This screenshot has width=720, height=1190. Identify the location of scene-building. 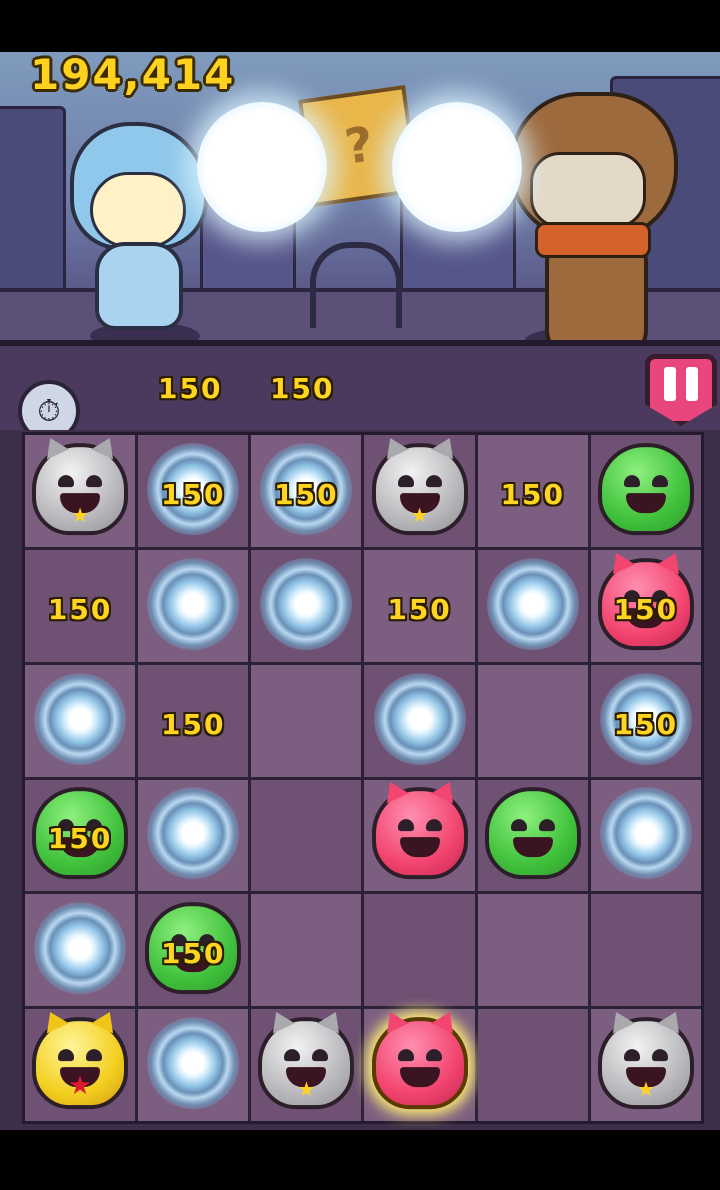
(33, 209).